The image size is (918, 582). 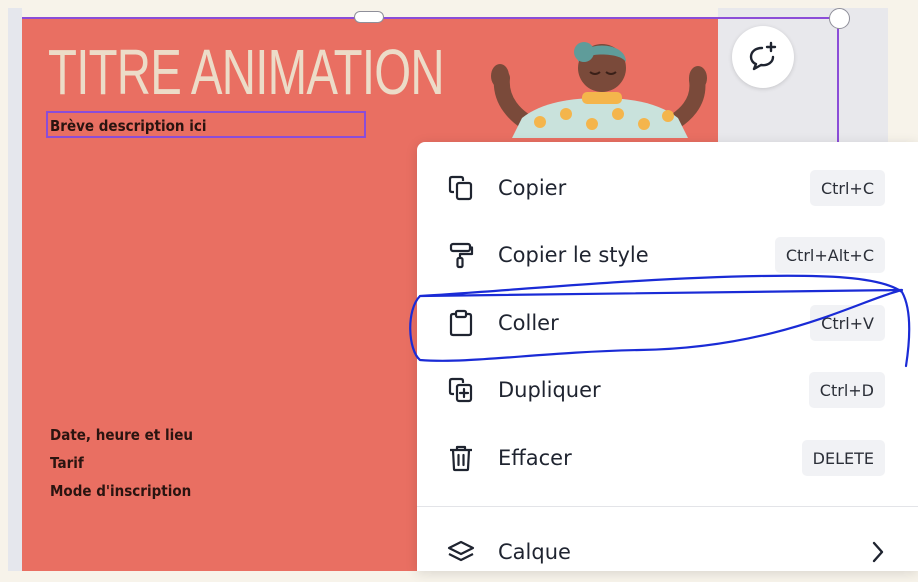 I want to click on info-line-date: Date, heure et lieu, so click(x=121, y=435).